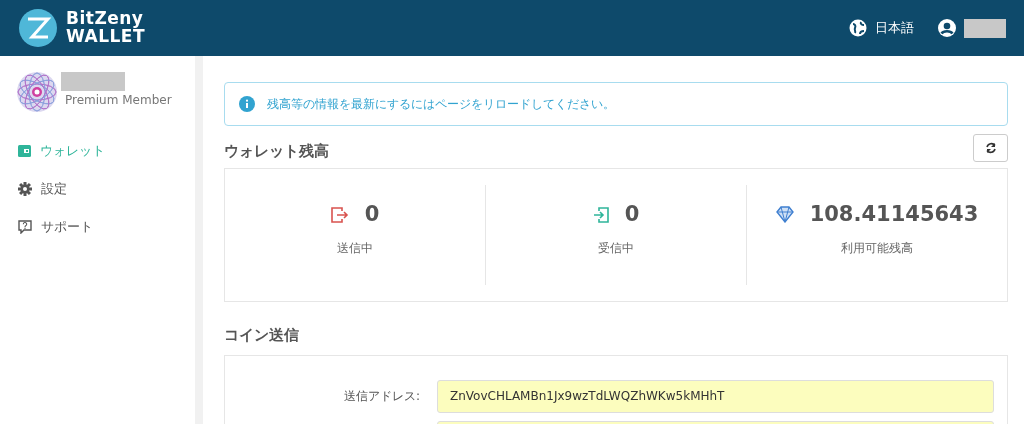 Image resolution: width=1024 pixels, height=424 pixels. Describe the element at coordinates (262, 335) in the screenshot. I see `section-heading: コイン送信` at that location.